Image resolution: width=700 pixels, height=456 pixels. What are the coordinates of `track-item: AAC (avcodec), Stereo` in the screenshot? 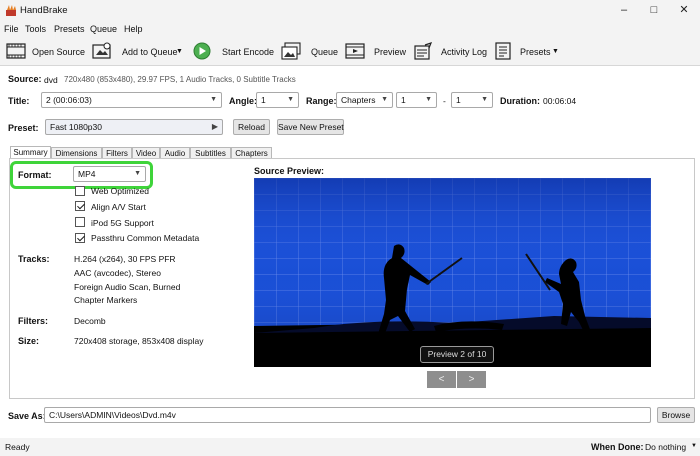 It's located at (117, 273).